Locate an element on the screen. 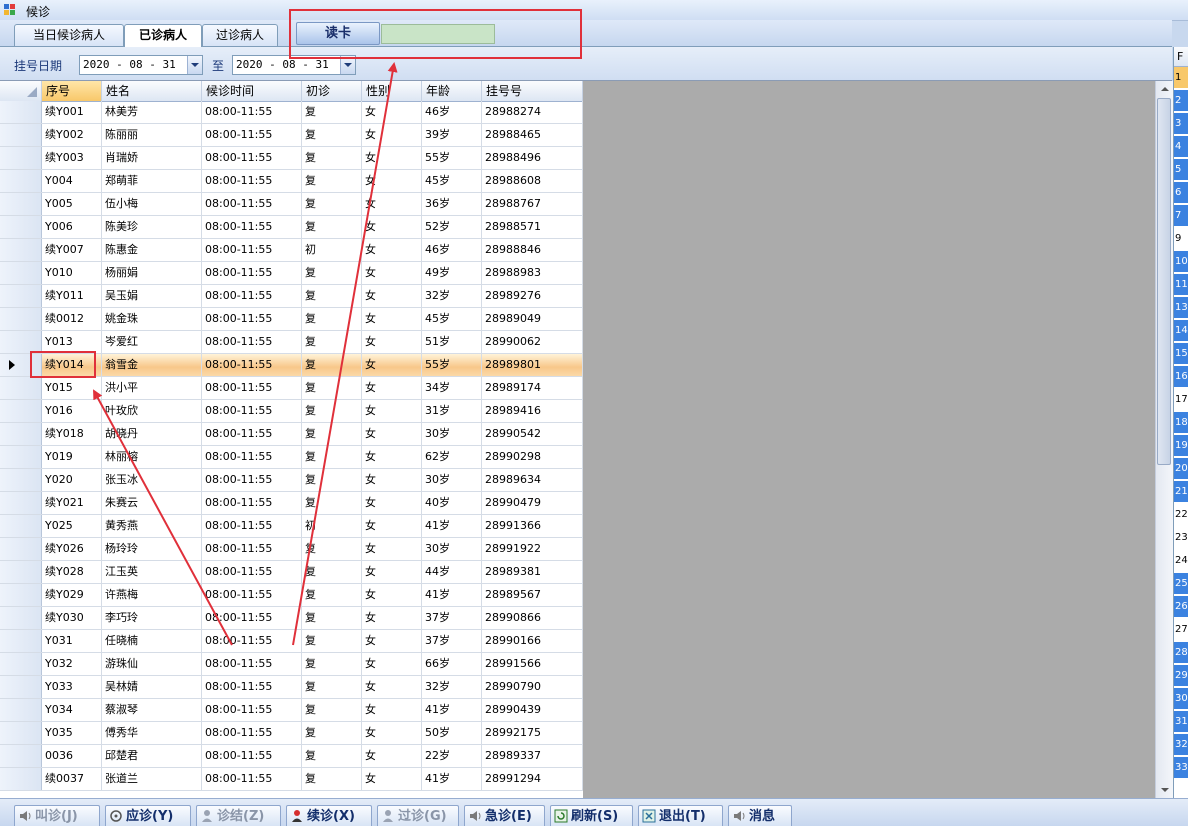  cell-reg-no: 28989567 is located at coordinates (532, 595).